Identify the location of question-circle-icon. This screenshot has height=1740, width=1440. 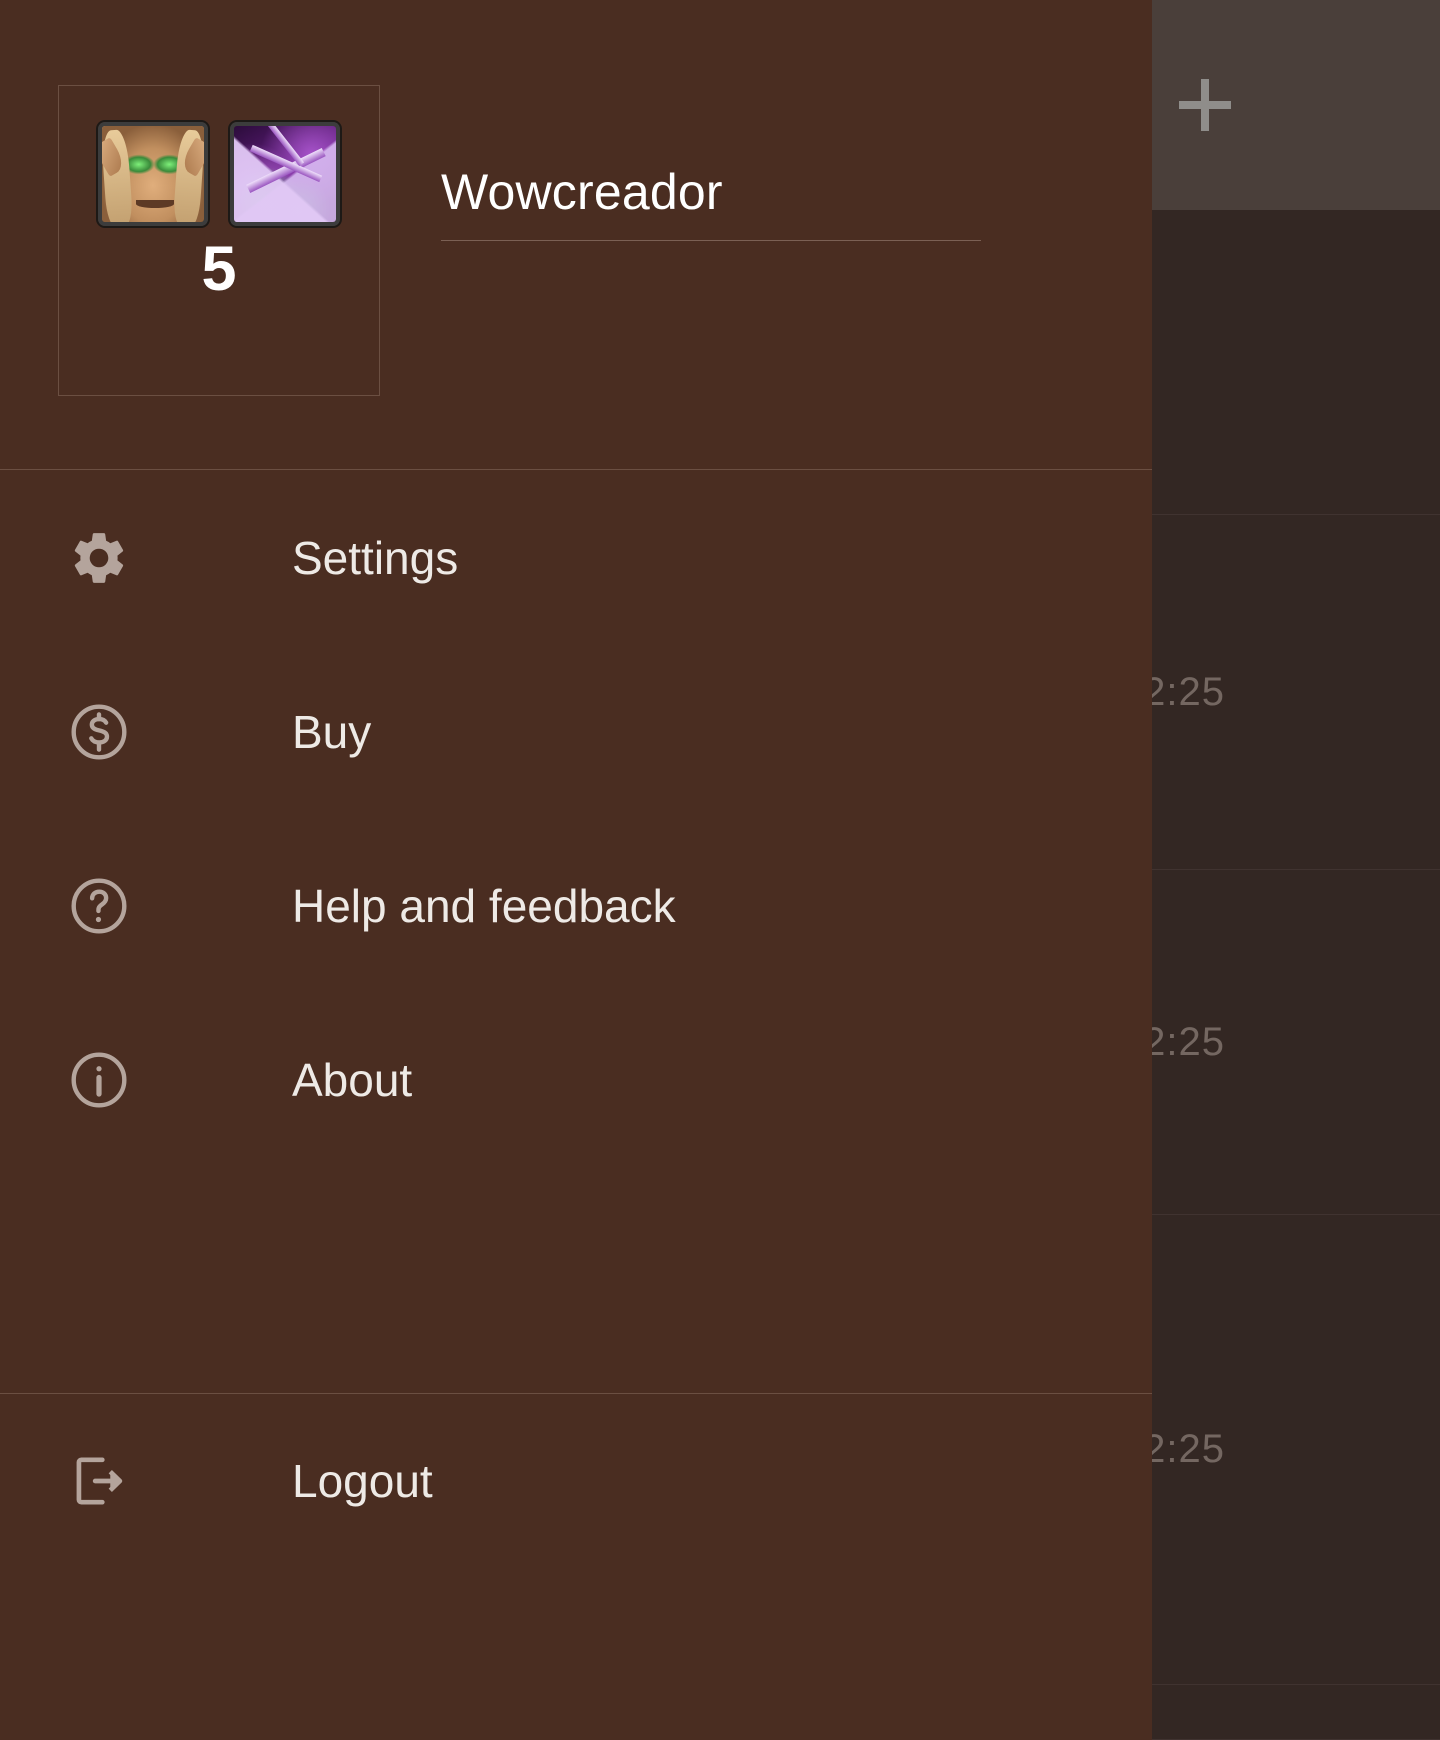
(99, 906).